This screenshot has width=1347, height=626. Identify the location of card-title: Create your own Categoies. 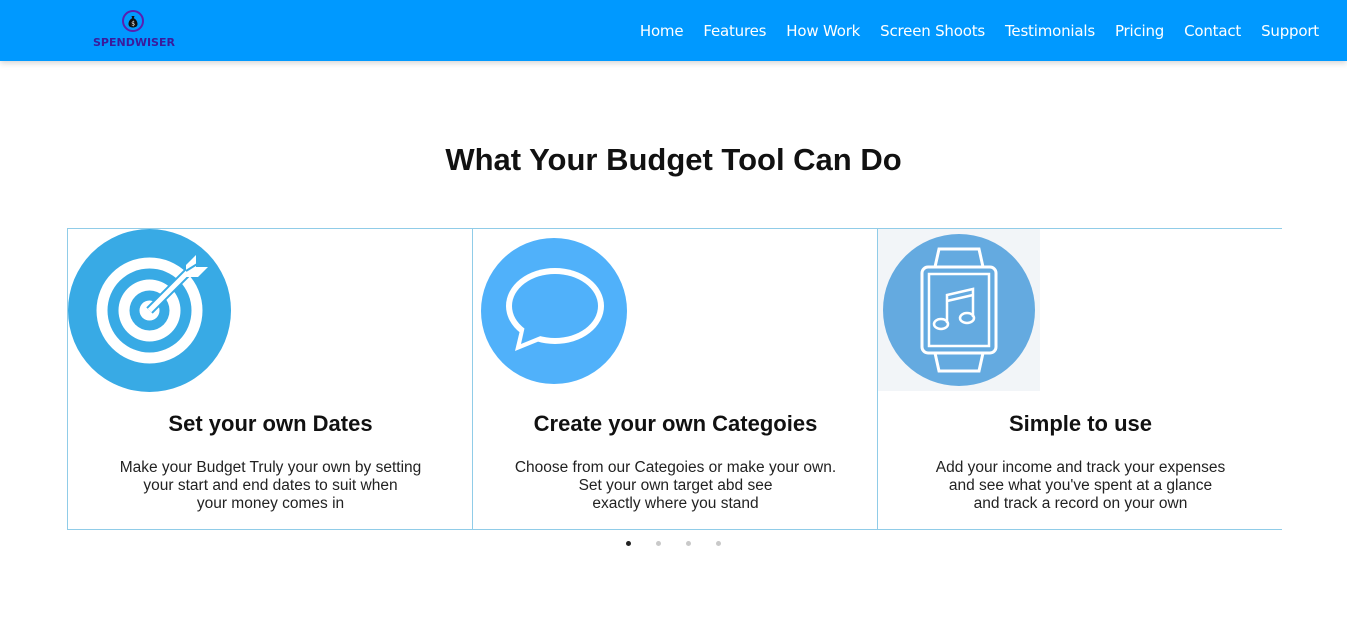
(675, 423).